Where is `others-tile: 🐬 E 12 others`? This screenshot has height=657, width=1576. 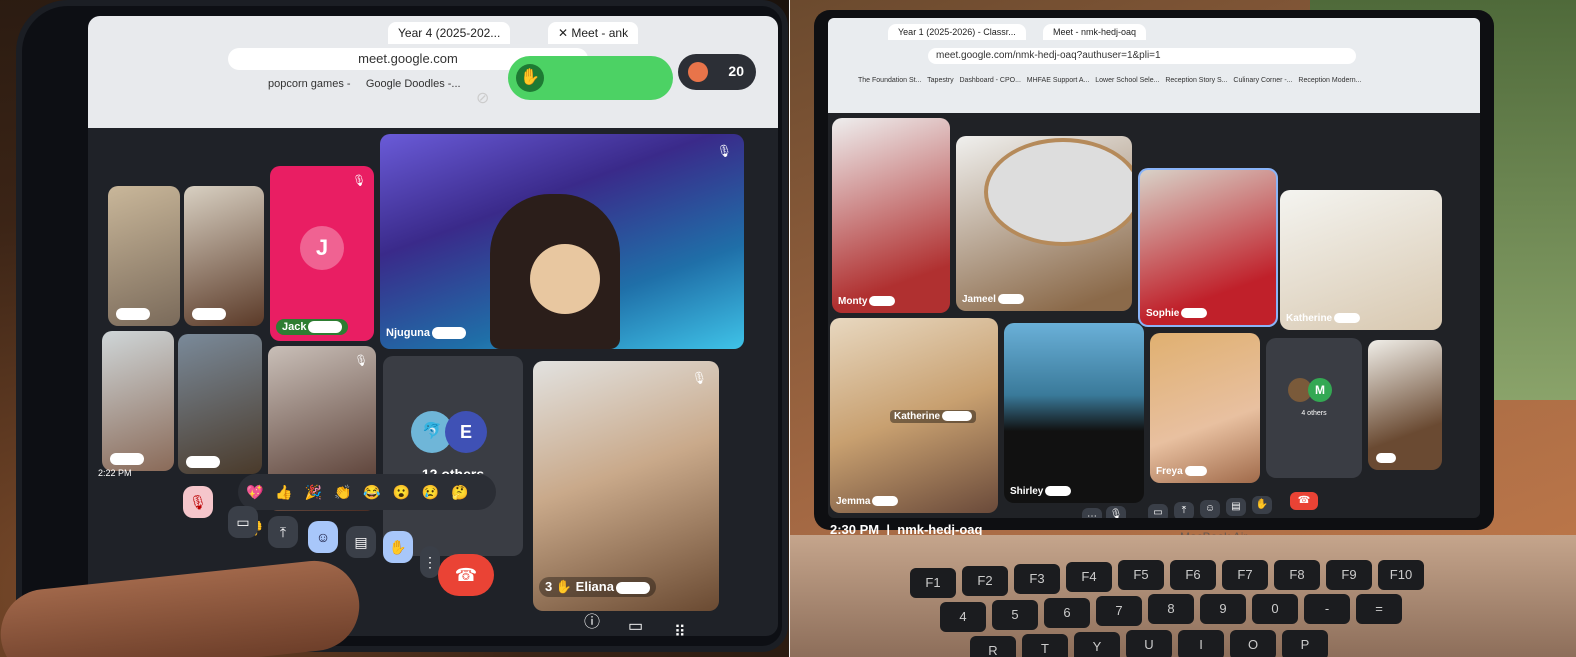 others-tile: 🐬 E 12 others is located at coordinates (453, 456).